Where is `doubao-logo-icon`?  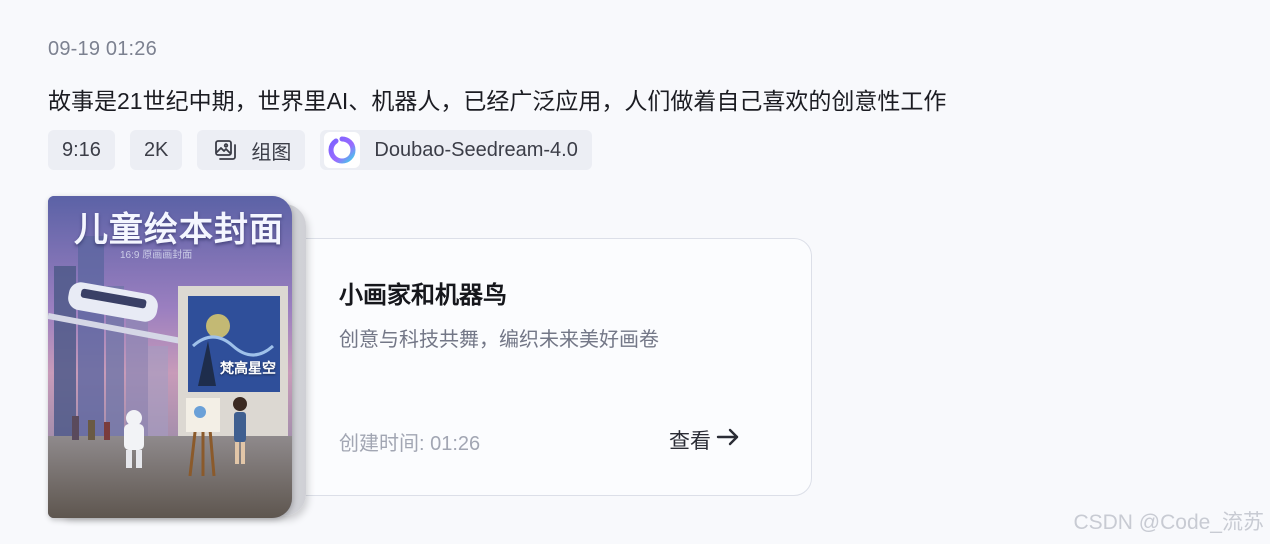 doubao-logo-icon is located at coordinates (342, 150).